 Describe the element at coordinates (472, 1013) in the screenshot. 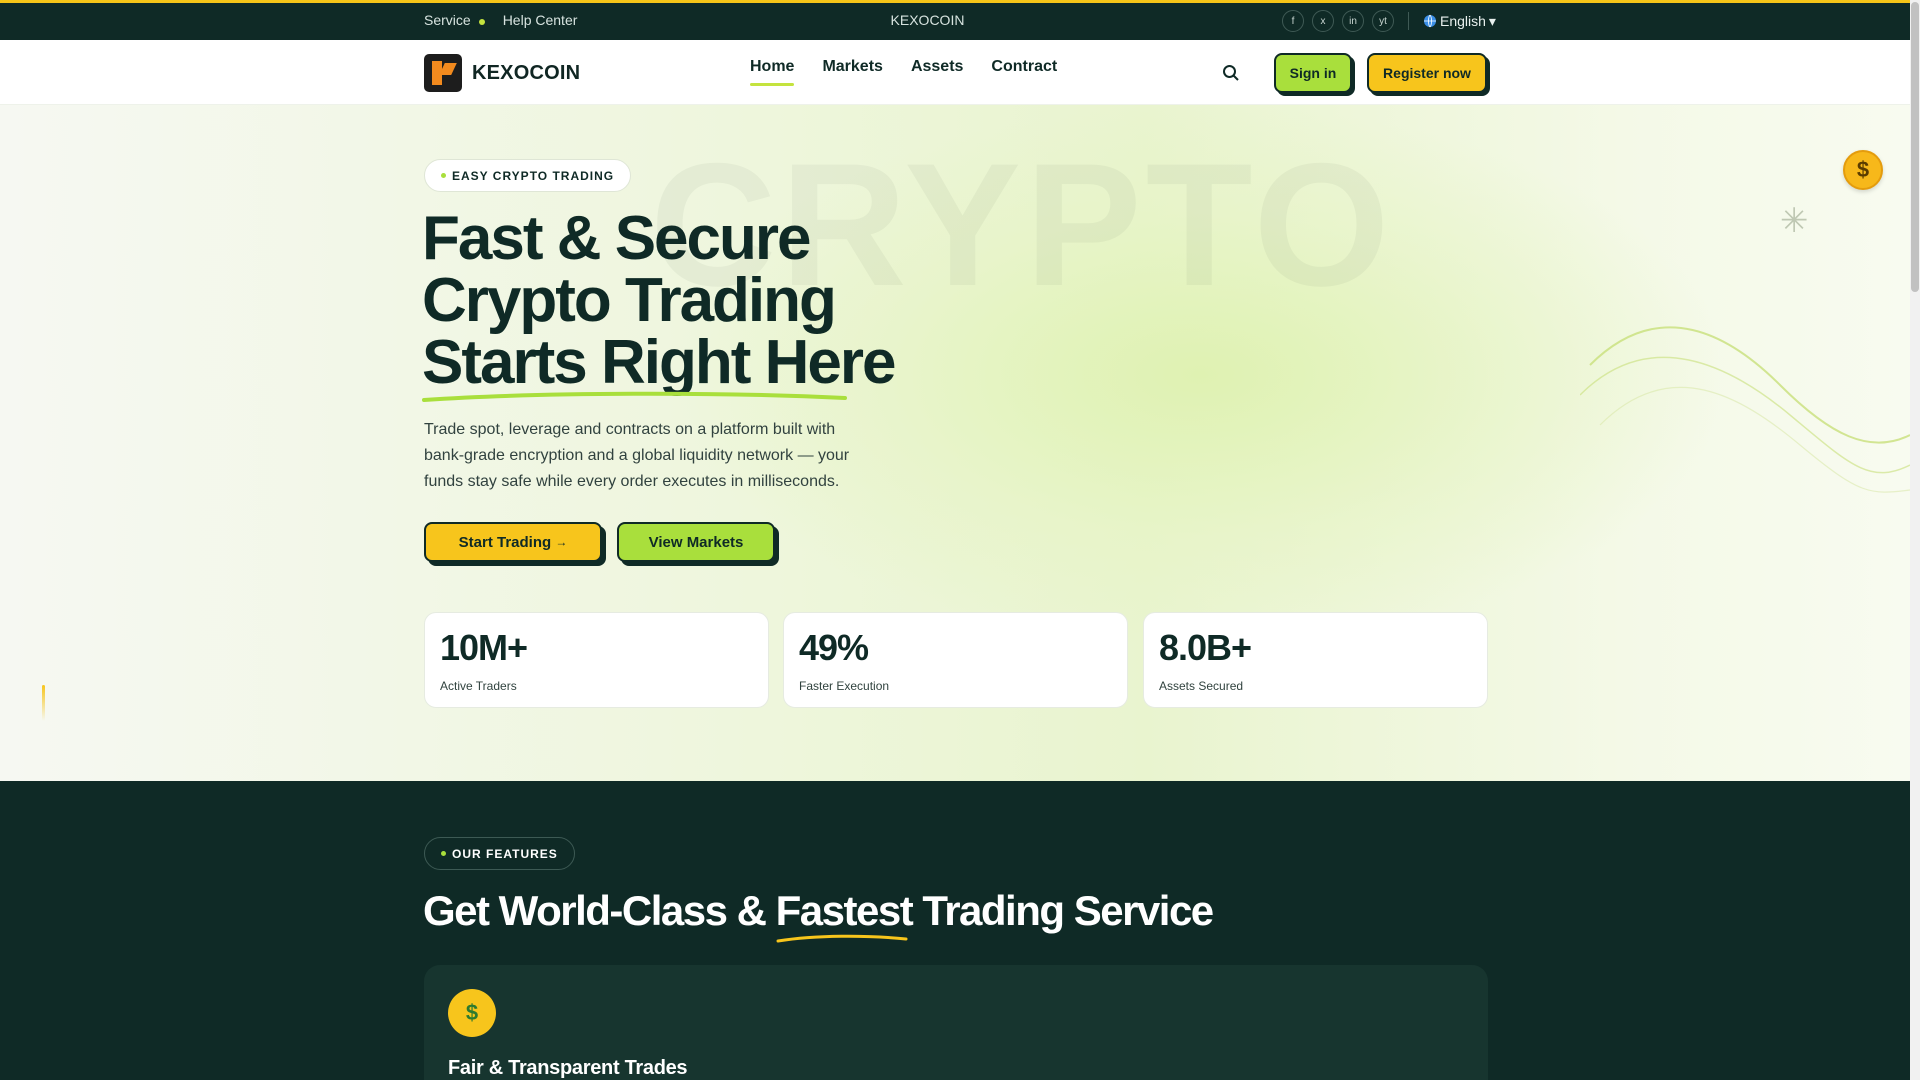

I see `exchange-icon: $` at that location.